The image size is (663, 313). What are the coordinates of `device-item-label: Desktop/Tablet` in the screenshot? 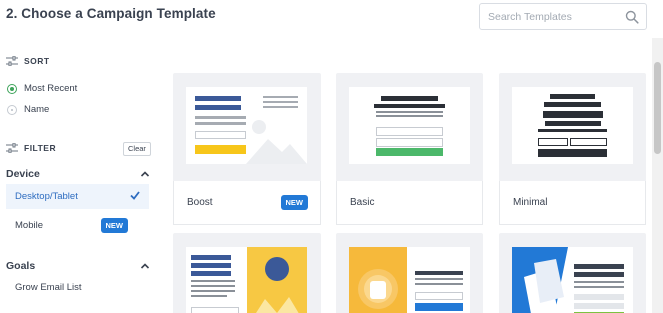 It's located at (46, 196).